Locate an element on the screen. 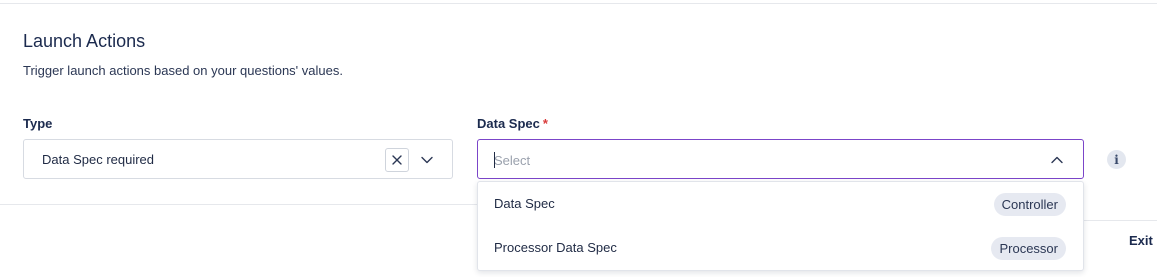 The image size is (1157, 277). chevron-up-icon is located at coordinates (1057, 160).